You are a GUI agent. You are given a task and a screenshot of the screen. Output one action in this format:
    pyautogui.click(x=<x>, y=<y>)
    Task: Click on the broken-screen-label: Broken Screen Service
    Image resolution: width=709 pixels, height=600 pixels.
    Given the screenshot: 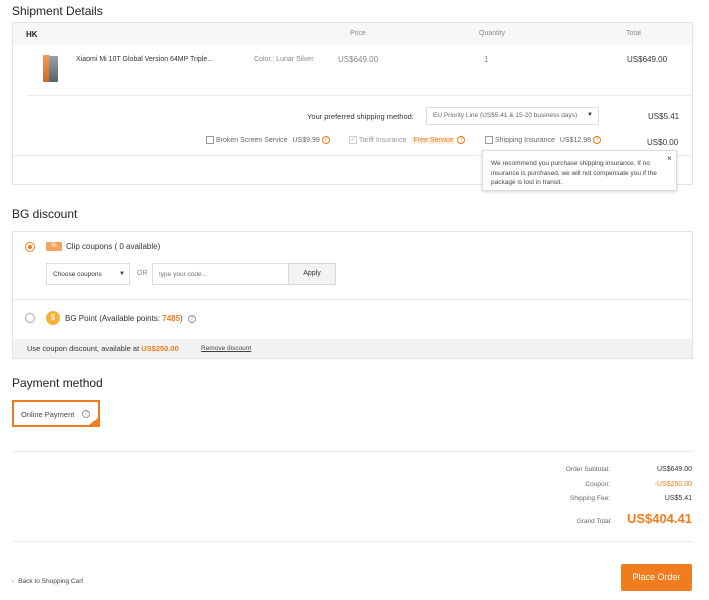 What is the action you would take?
    pyautogui.click(x=251, y=140)
    